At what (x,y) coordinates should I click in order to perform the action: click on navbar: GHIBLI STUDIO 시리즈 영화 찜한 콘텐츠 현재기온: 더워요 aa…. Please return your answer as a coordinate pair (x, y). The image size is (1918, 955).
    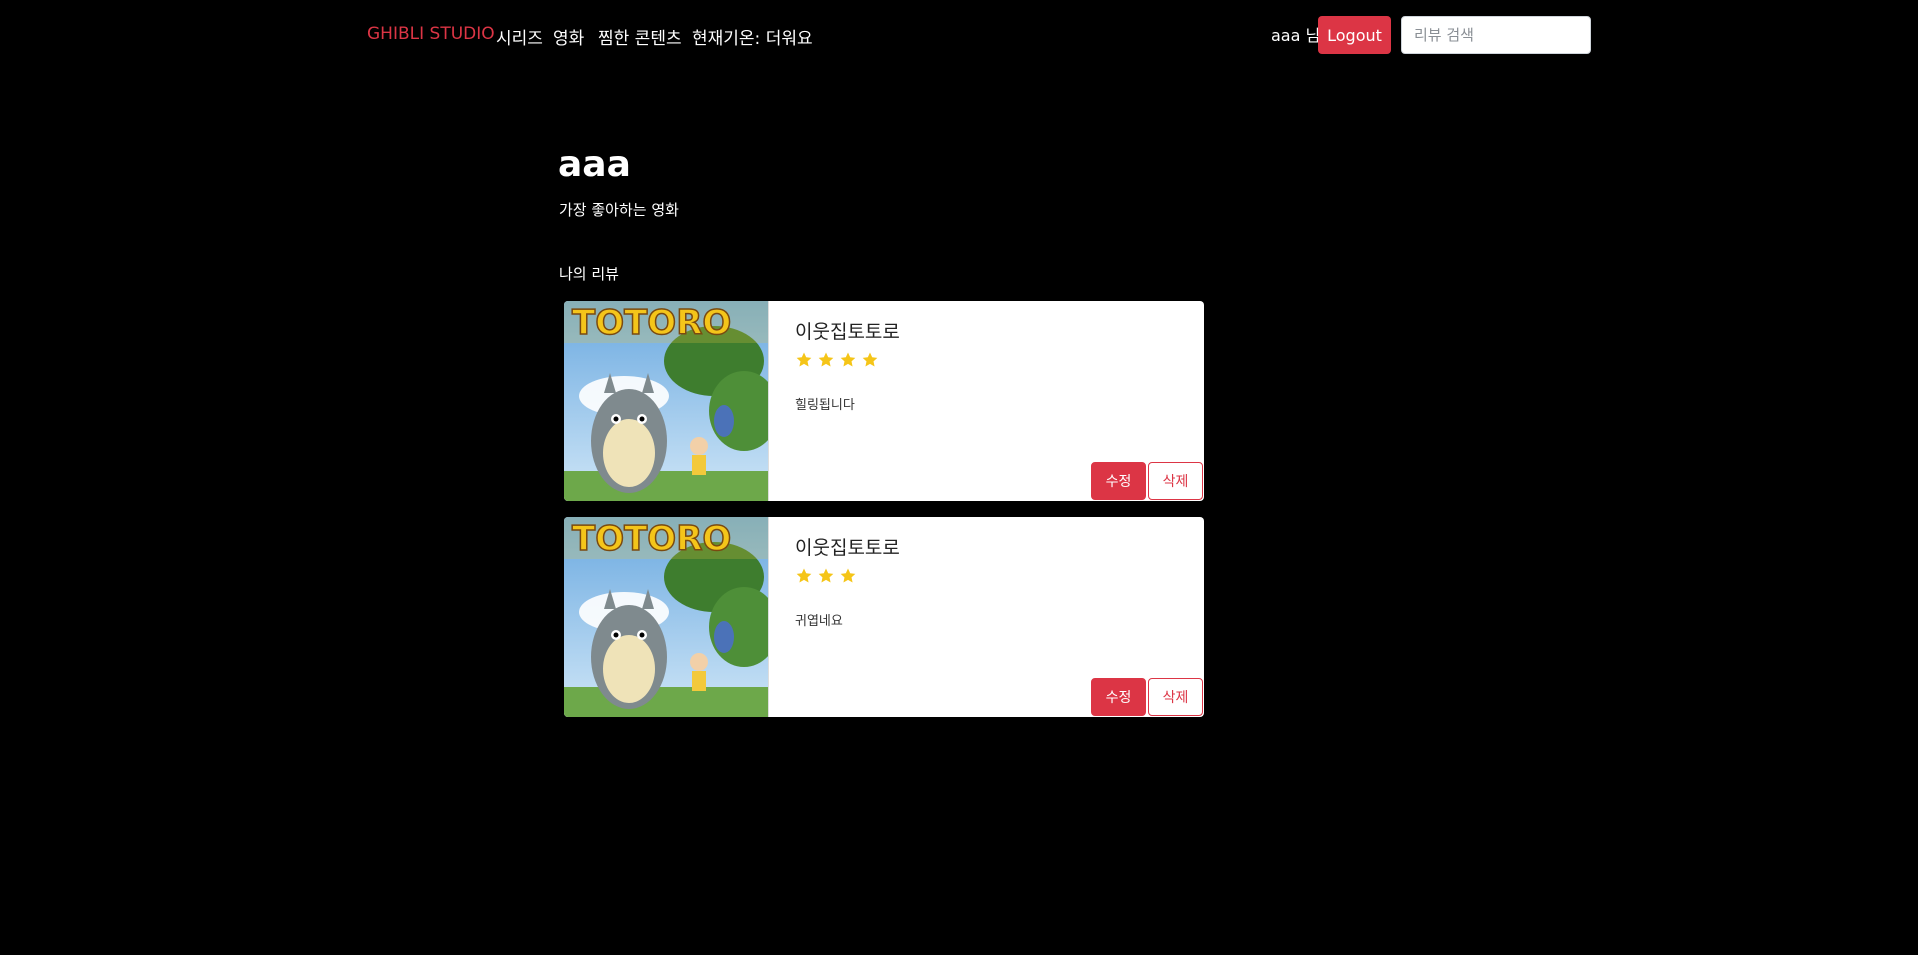
    Looking at the image, I should click on (959, 35).